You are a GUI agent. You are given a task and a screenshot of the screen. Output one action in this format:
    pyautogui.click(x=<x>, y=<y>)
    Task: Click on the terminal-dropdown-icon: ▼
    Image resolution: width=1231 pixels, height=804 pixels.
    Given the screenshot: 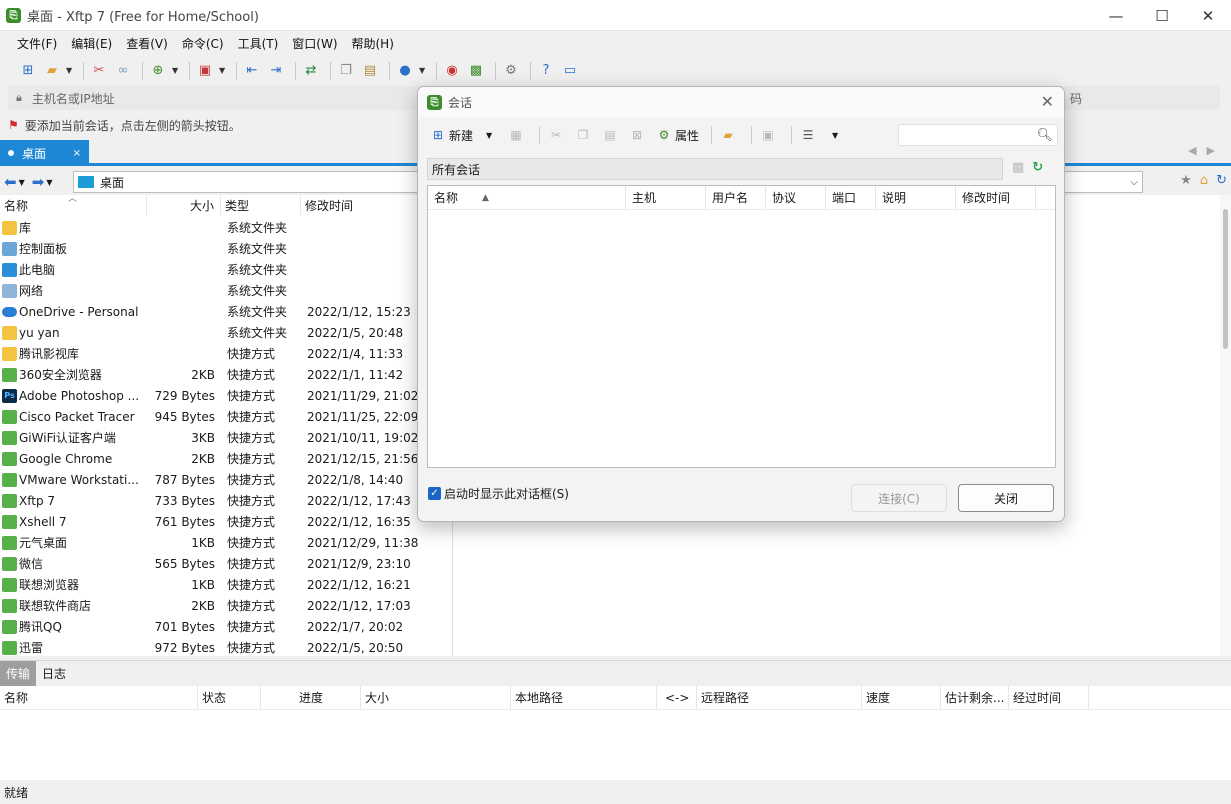 What is the action you would take?
    pyautogui.click(x=223, y=70)
    